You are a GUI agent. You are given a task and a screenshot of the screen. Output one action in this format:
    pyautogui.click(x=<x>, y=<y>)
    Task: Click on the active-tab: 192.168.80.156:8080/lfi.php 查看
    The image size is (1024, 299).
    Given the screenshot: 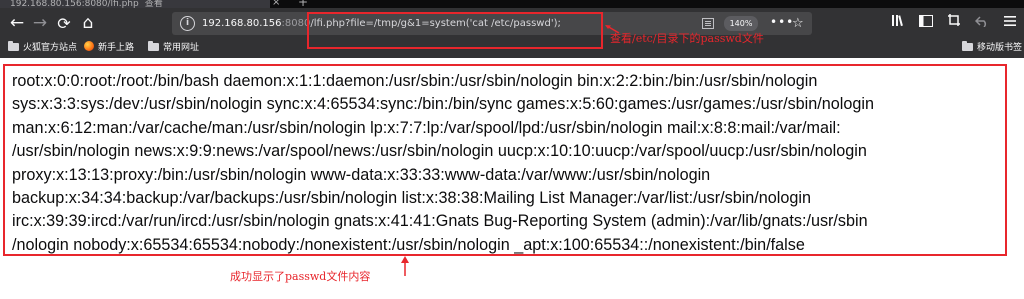 What is the action you would take?
    pyautogui.click(x=135, y=4)
    